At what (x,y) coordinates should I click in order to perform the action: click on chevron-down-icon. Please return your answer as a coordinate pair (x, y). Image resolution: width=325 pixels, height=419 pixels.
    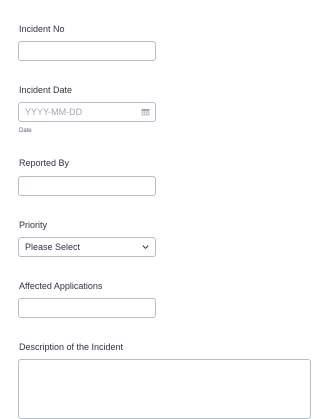
    Looking at the image, I should click on (145, 247).